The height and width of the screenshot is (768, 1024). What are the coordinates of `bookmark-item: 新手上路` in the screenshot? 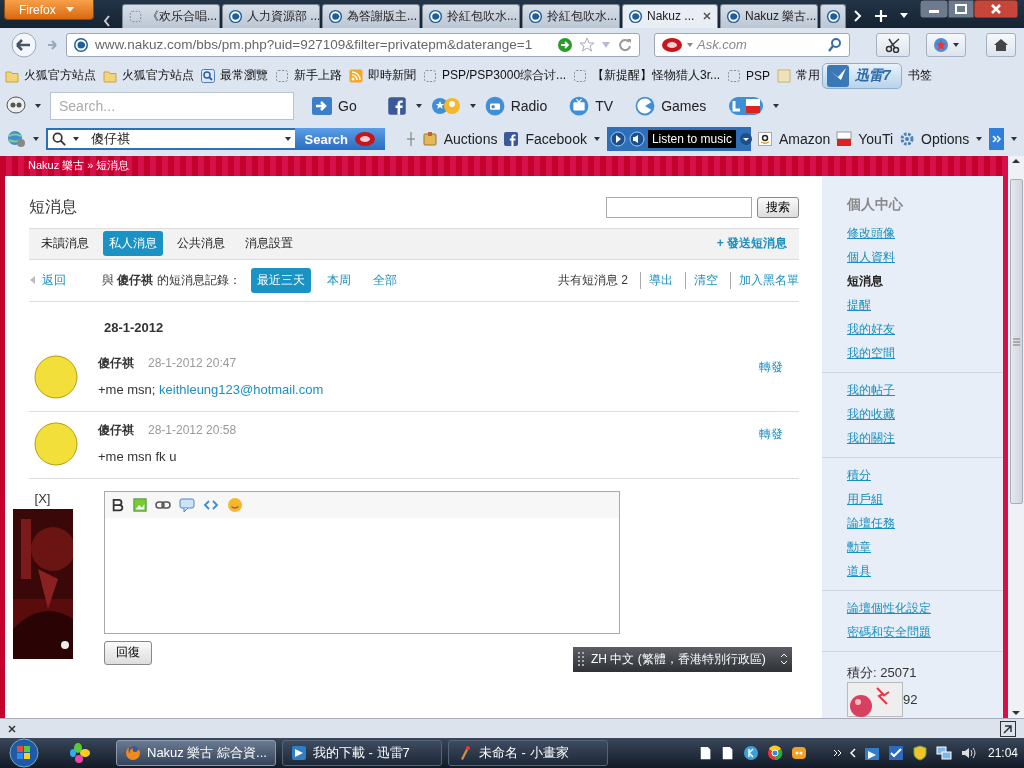 It's located at (308, 76).